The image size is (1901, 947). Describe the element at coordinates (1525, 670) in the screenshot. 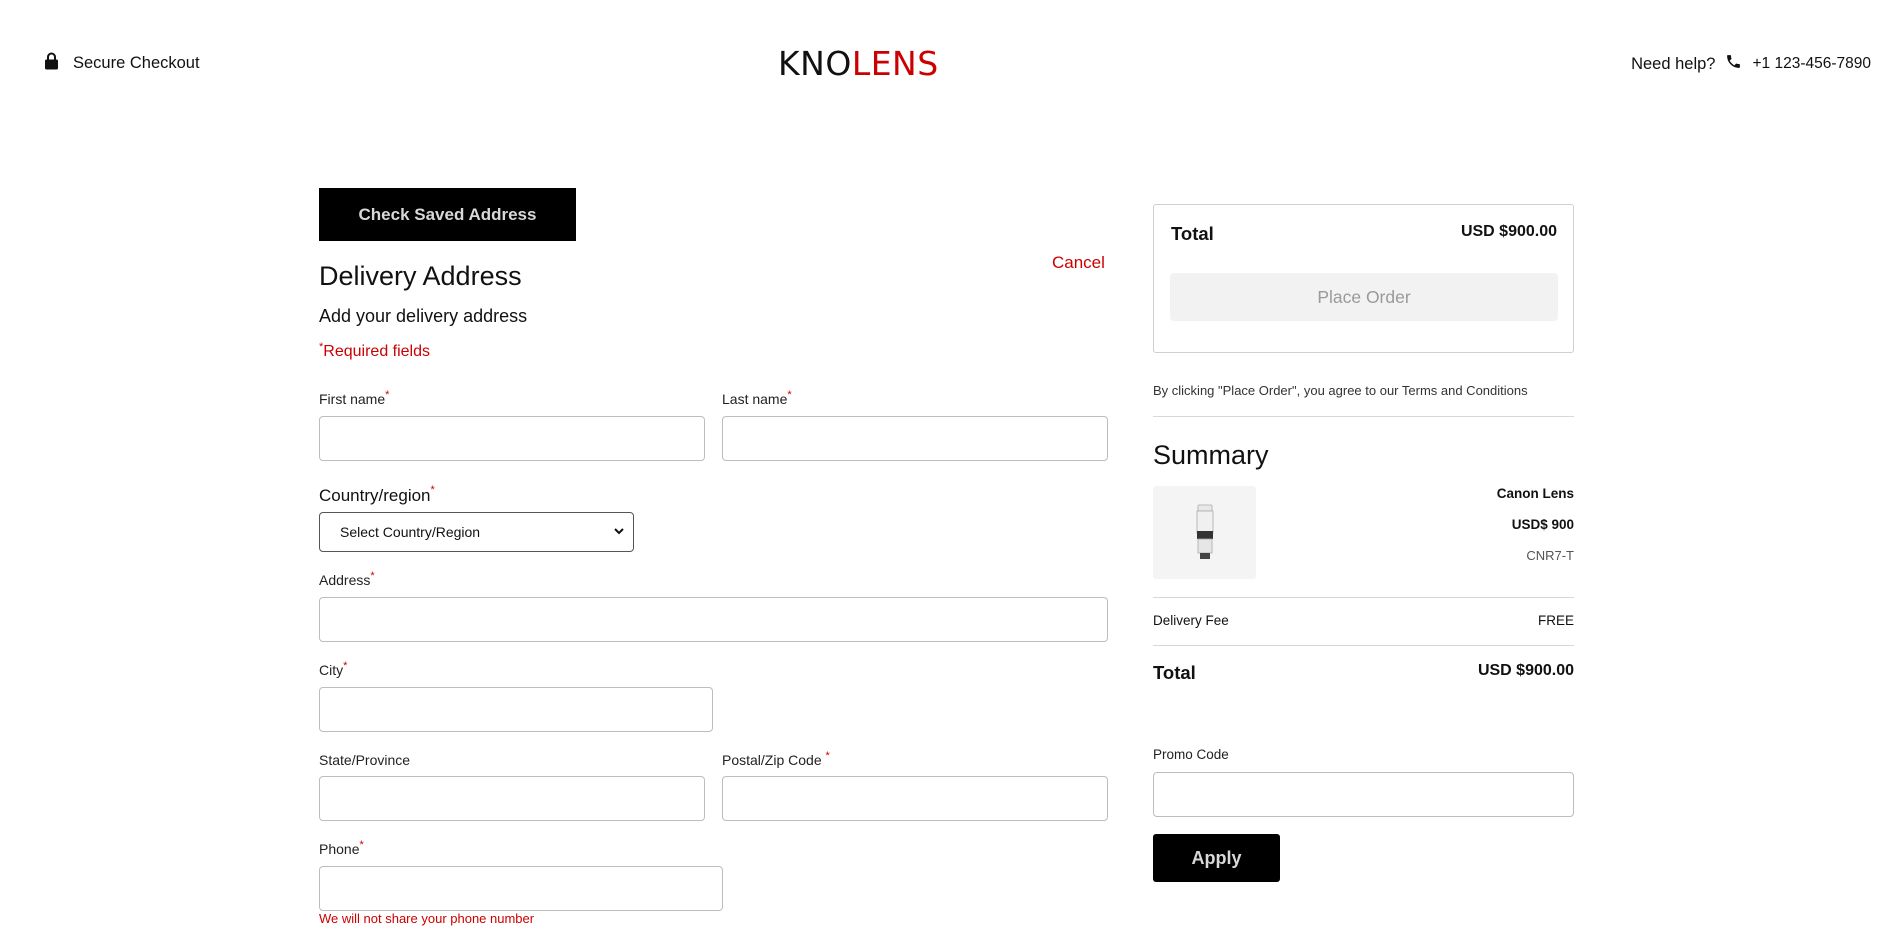

I see `summary-total-value: USD $900.00` at that location.